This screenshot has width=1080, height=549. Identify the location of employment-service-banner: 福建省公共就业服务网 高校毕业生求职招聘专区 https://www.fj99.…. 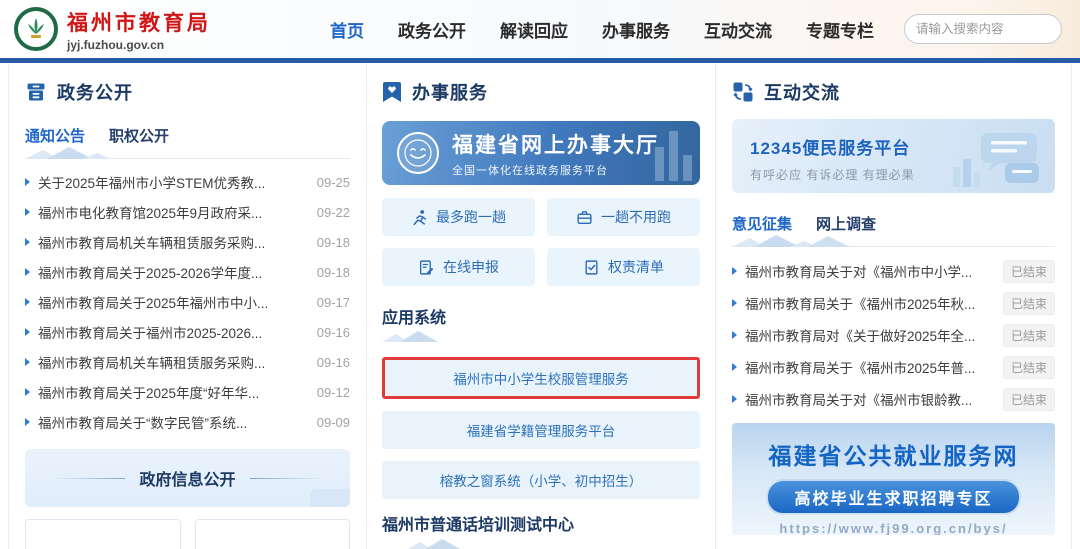
(893, 479).